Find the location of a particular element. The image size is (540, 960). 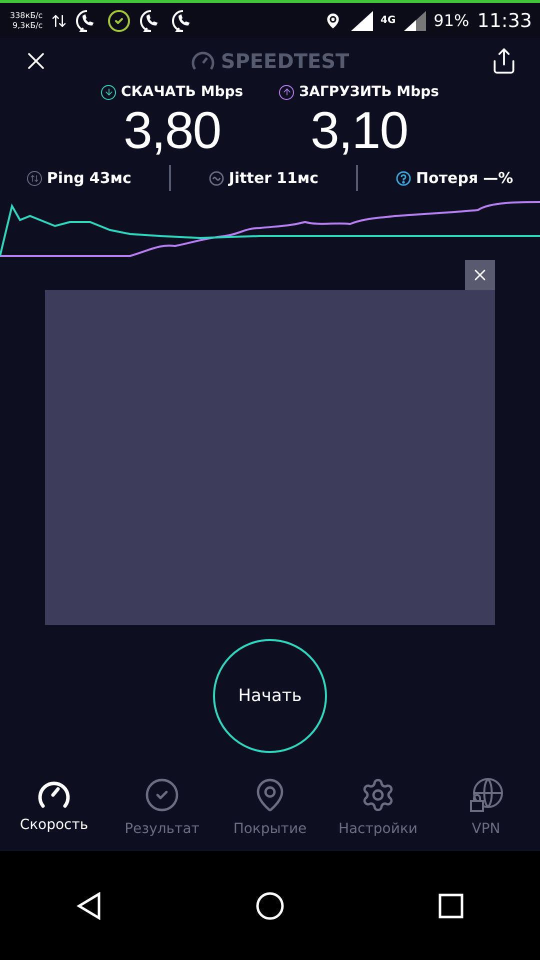

metric-value: 11мс is located at coordinates (297, 178).